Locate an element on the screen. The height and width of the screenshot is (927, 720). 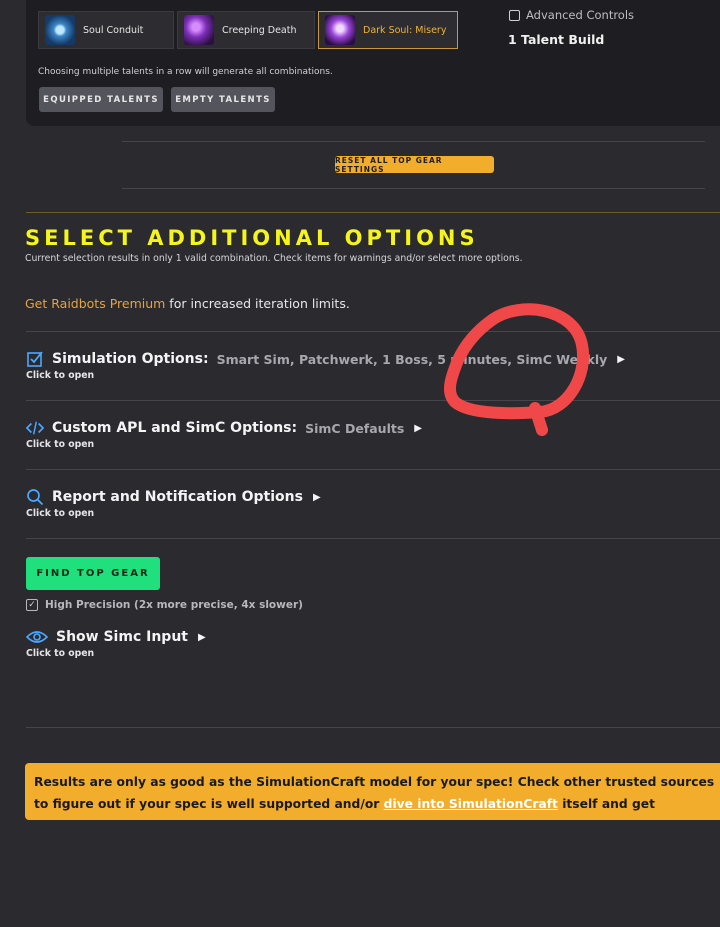
creeping-death-icon is located at coordinates (199, 30).